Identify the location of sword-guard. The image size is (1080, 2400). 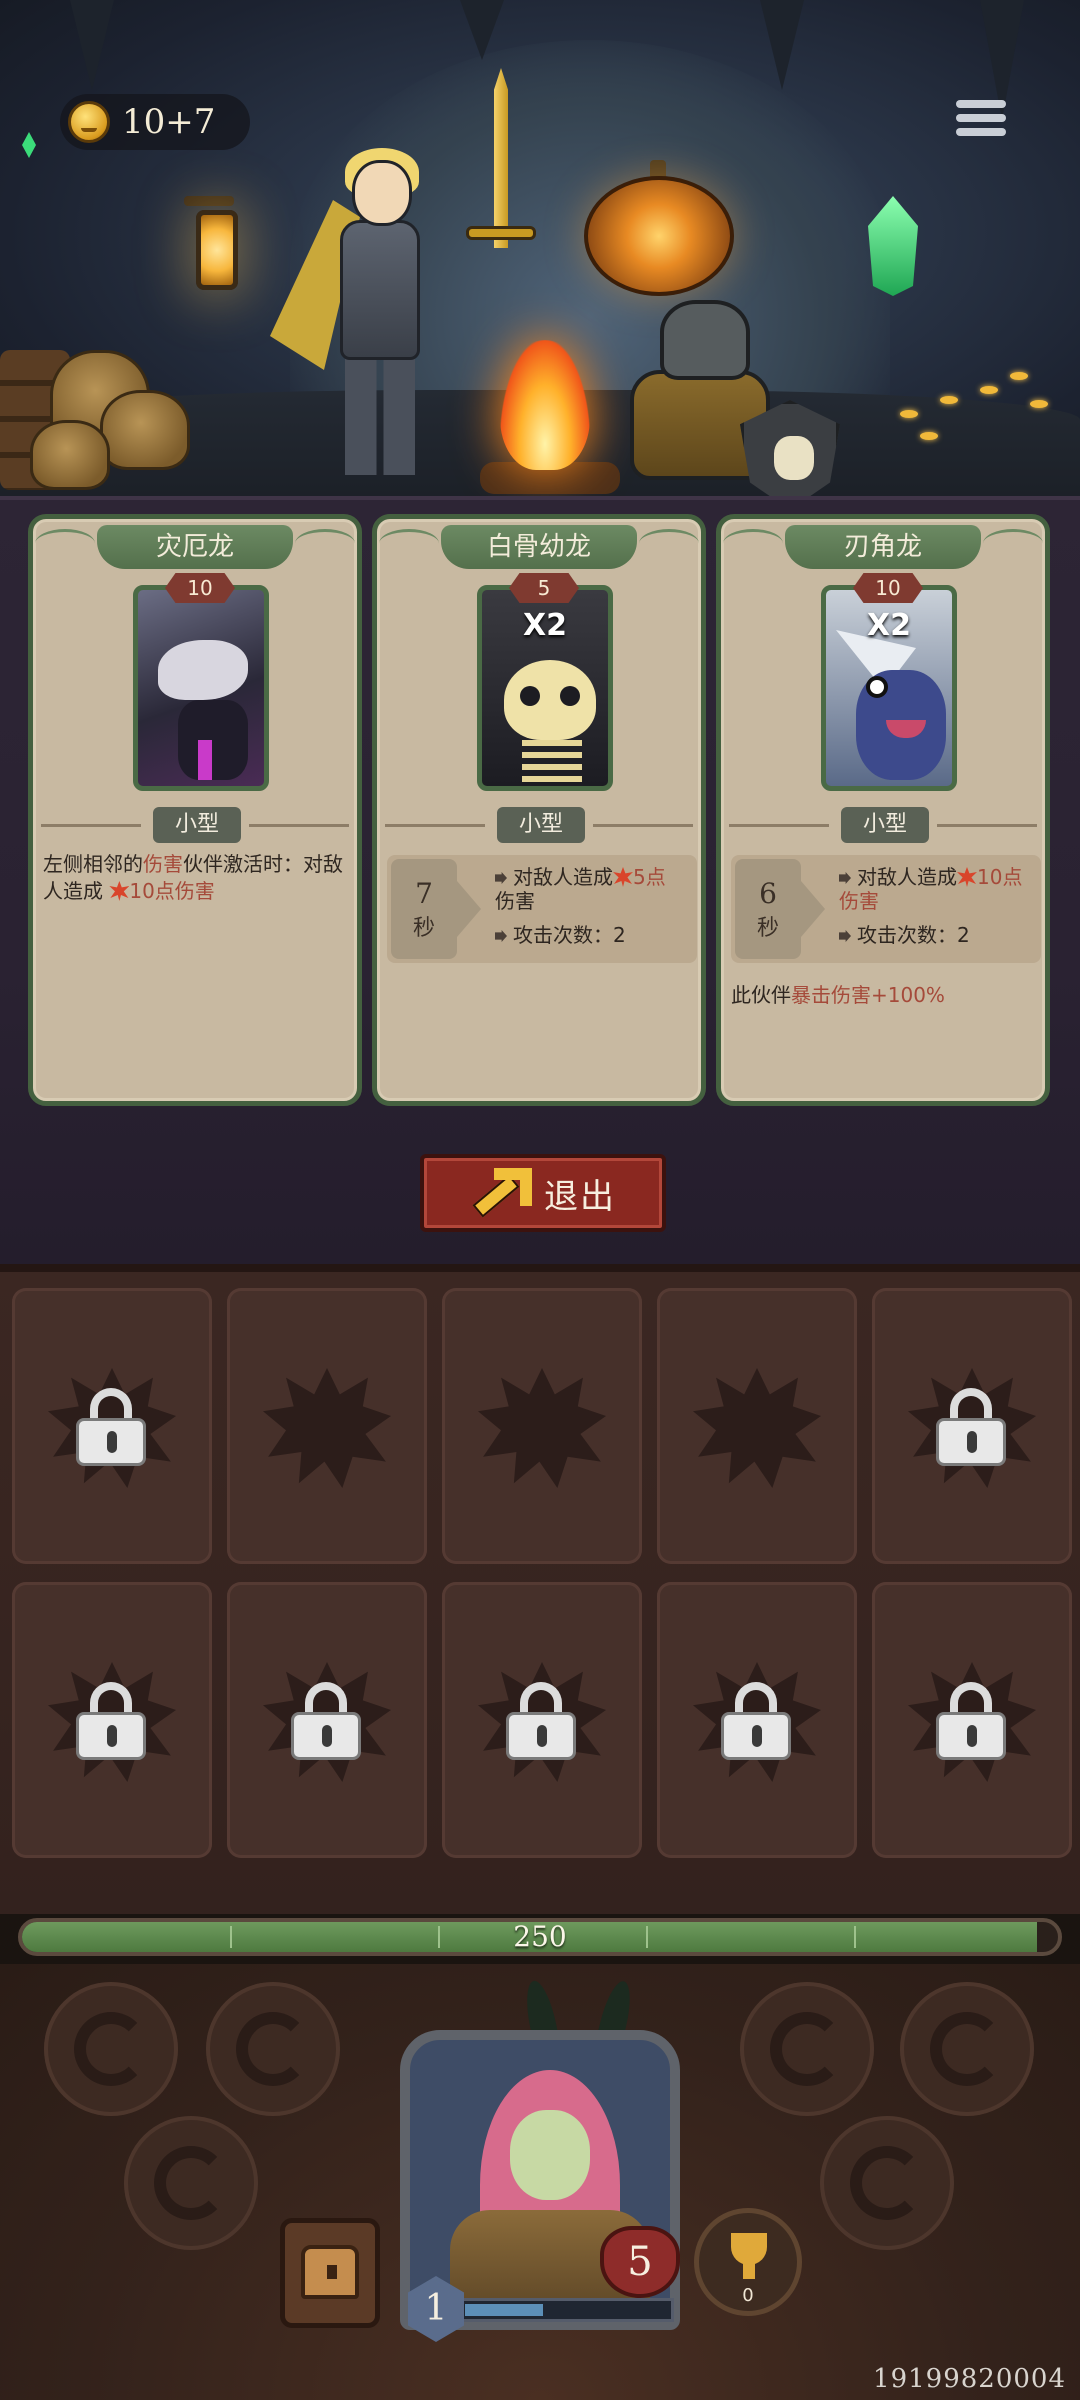
(501, 233).